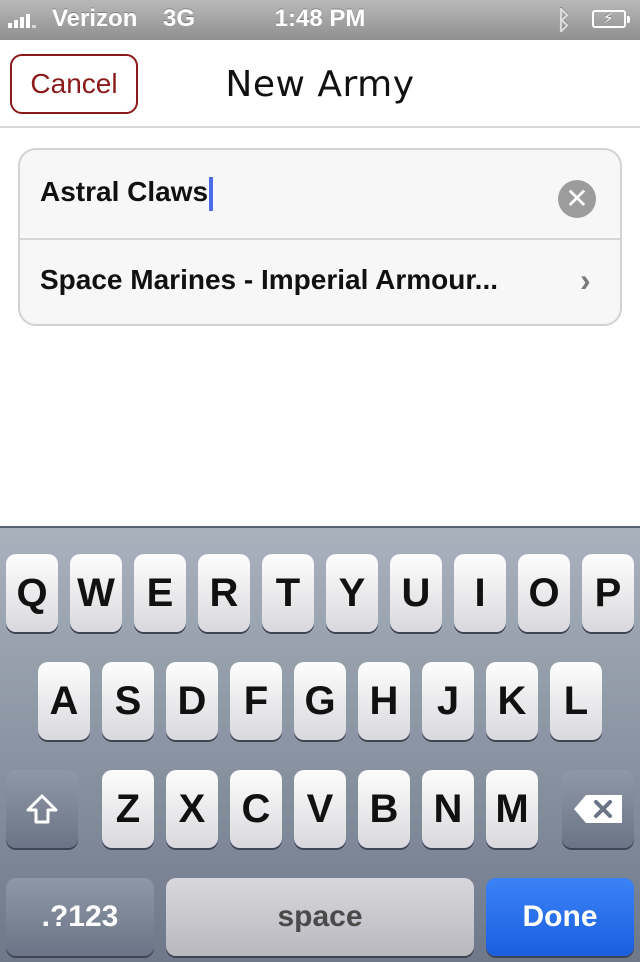 Image resolution: width=640 pixels, height=962 pixels. Describe the element at coordinates (564, 20) in the screenshot. I see `bluetooth-icon: ᛒ` at that location.